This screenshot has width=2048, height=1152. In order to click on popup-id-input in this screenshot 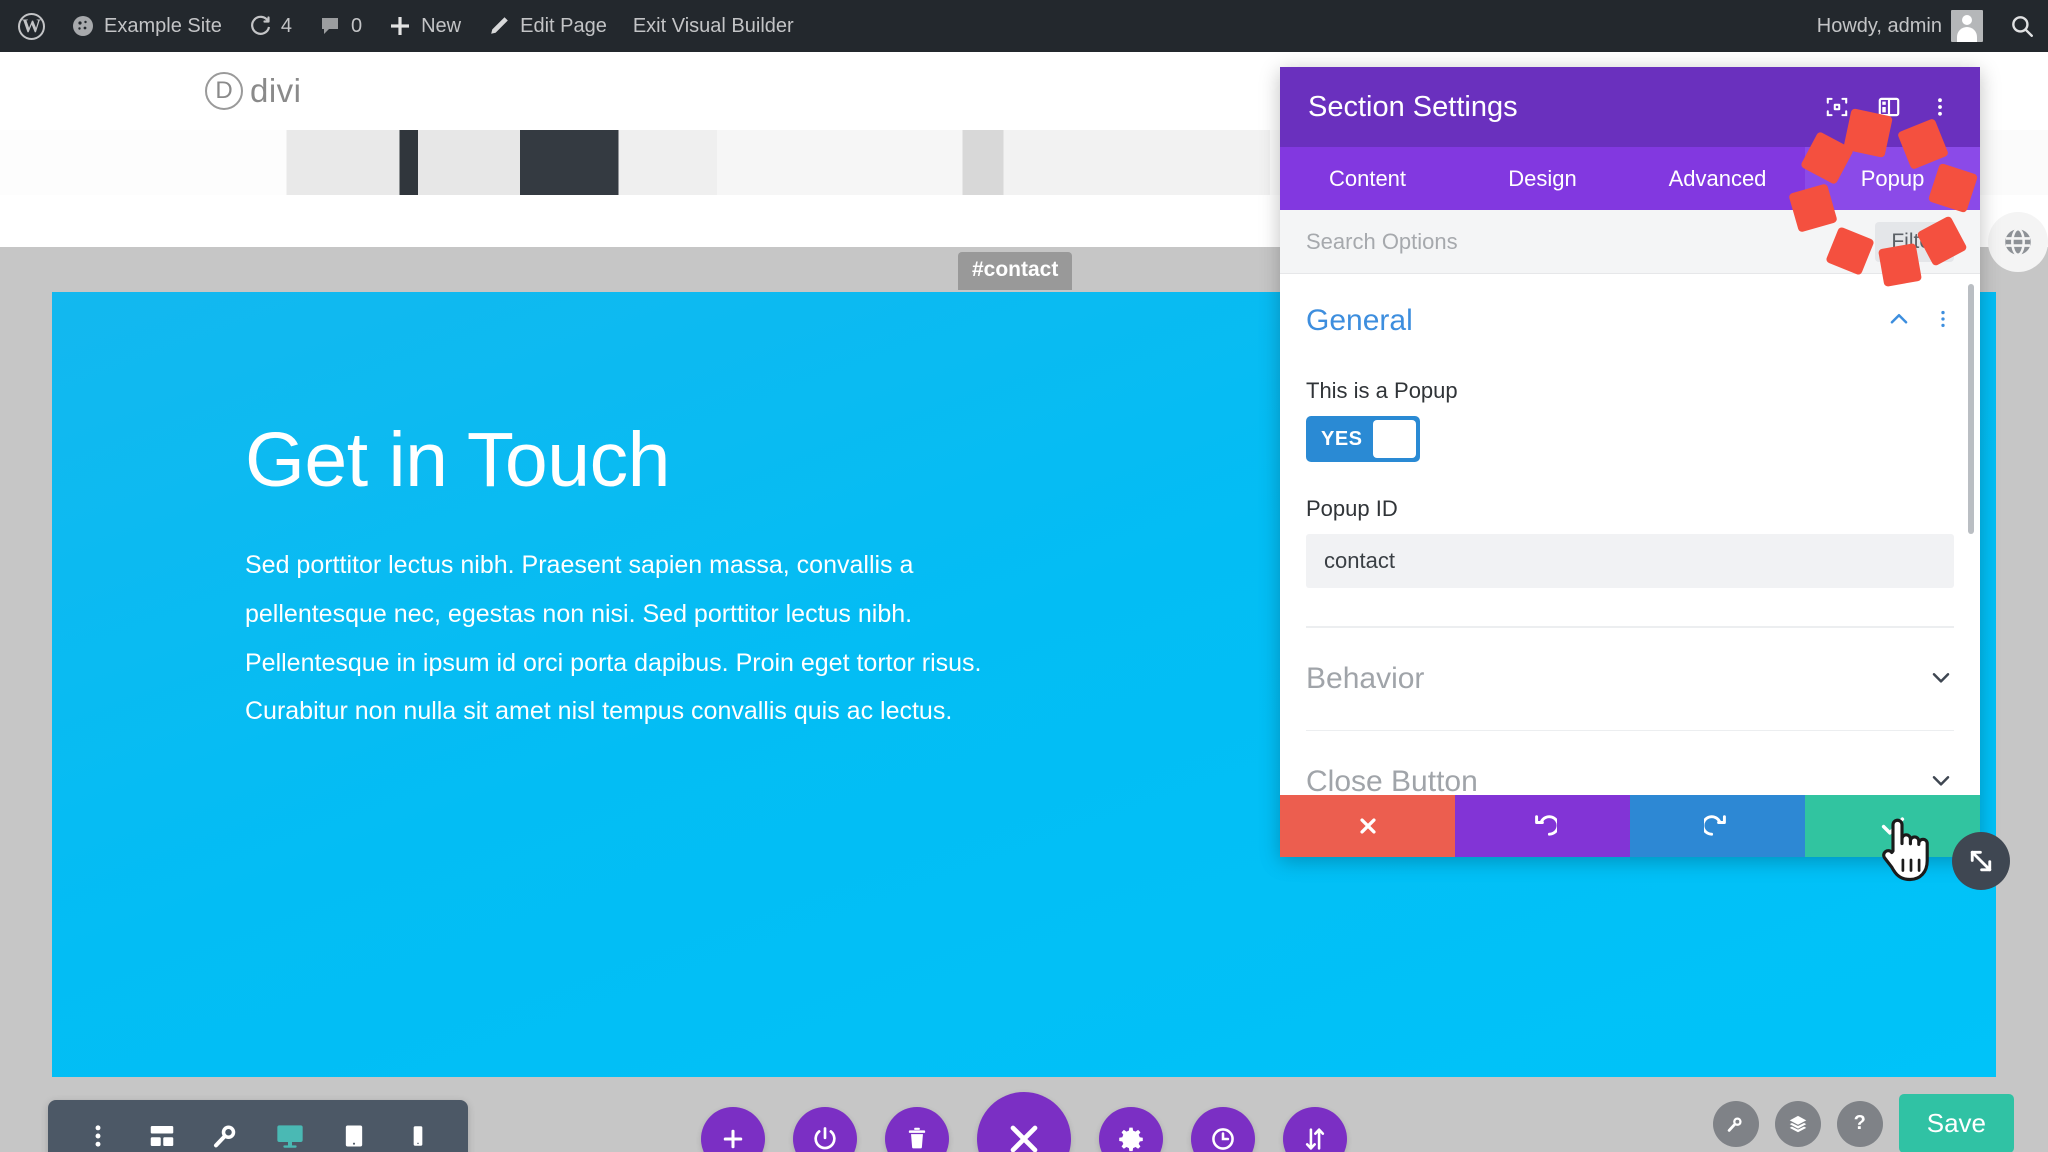, I will do `click(1630, 561)`.